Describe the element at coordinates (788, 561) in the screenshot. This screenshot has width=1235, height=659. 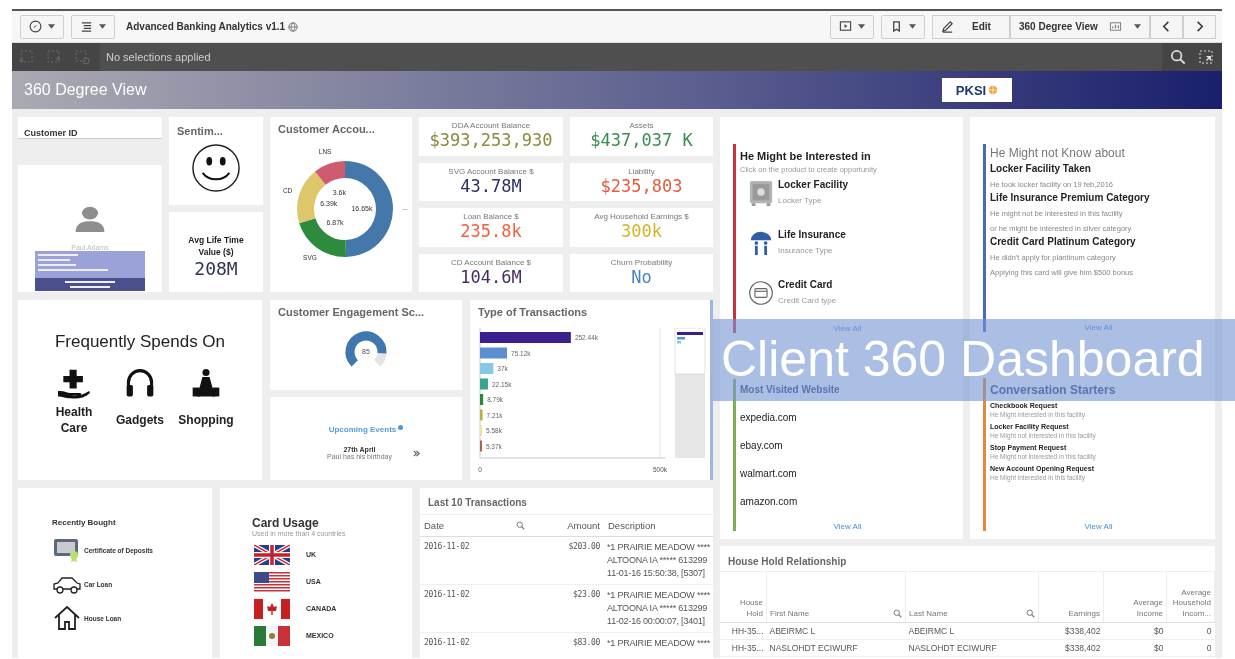
I see `card-title: House Hold Relationship` at that location.